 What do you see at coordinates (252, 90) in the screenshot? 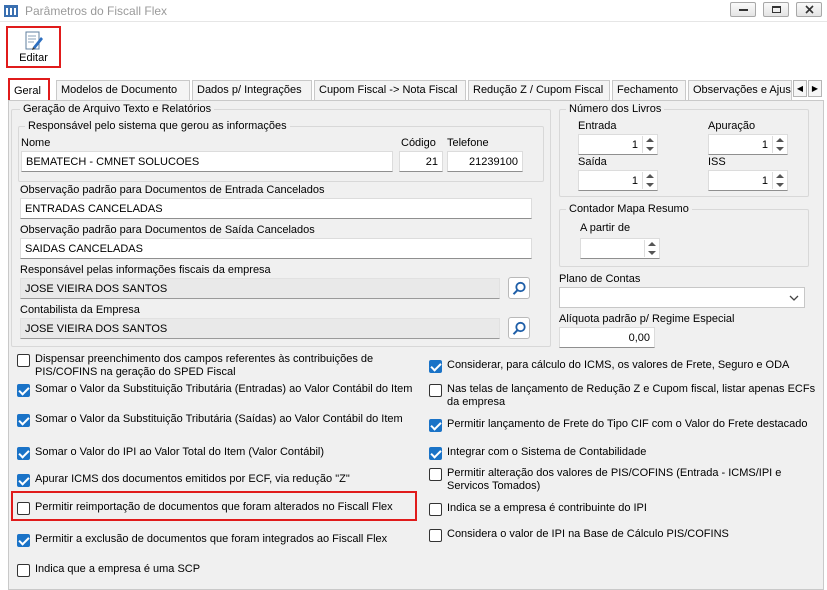
I see `tab-dados-integracoes: Dados p/ Integrações` at bounding box center [252, 90].